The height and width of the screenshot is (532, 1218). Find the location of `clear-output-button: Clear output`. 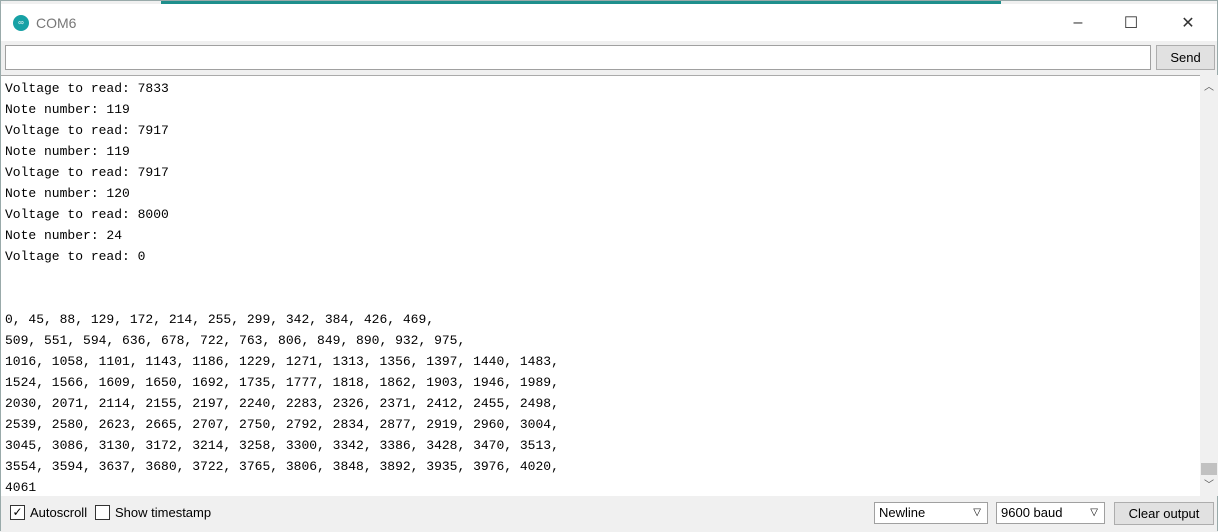

clear-output-button: Clear output is located at coordinates (1164, 513).